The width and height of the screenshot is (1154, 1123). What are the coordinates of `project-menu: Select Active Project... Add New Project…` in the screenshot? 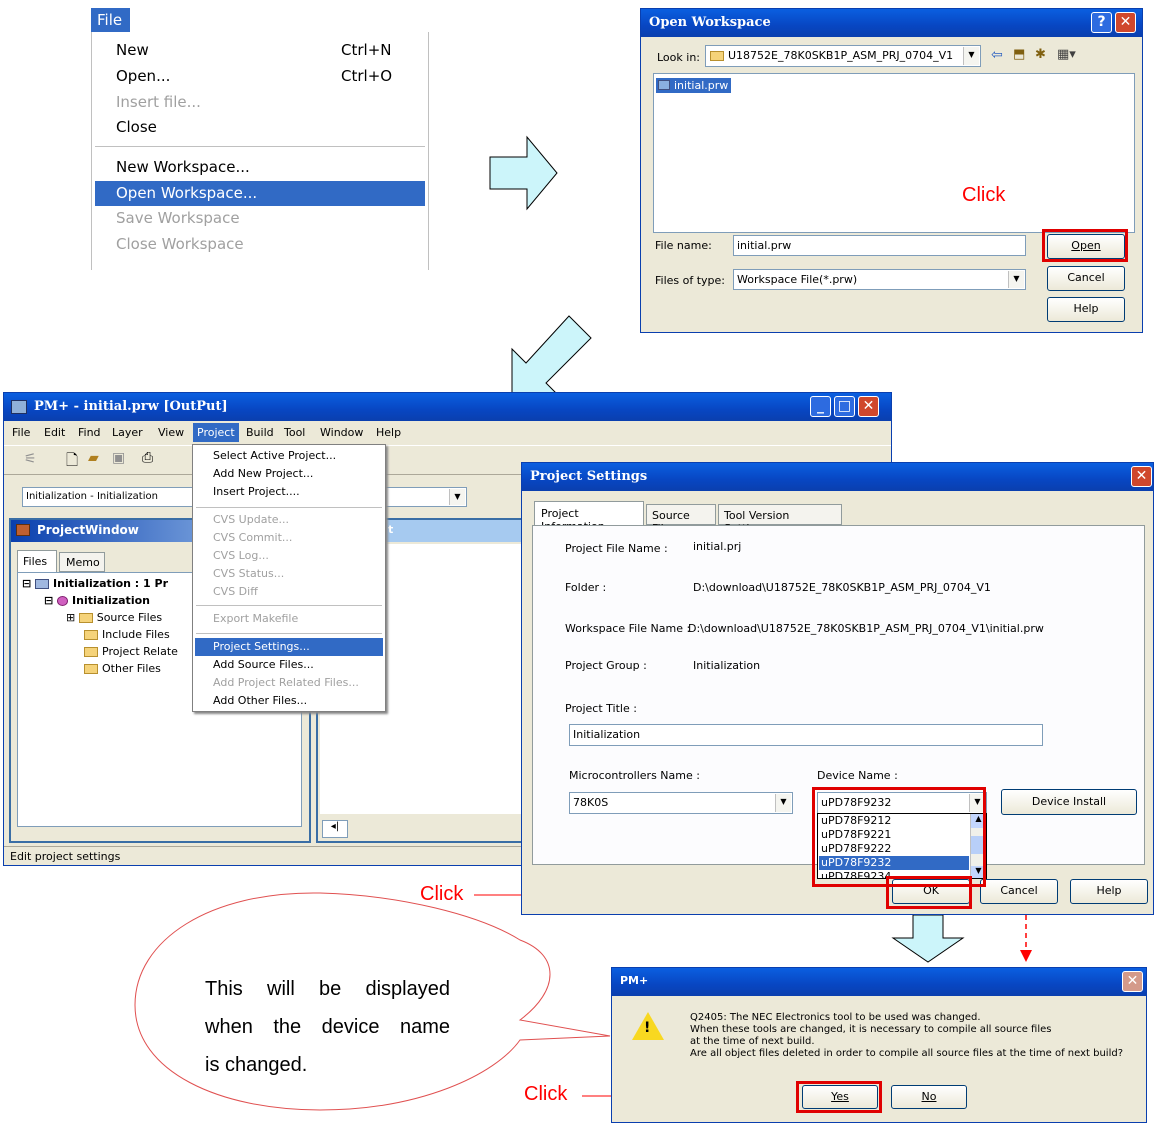 It's located at (289, 578).